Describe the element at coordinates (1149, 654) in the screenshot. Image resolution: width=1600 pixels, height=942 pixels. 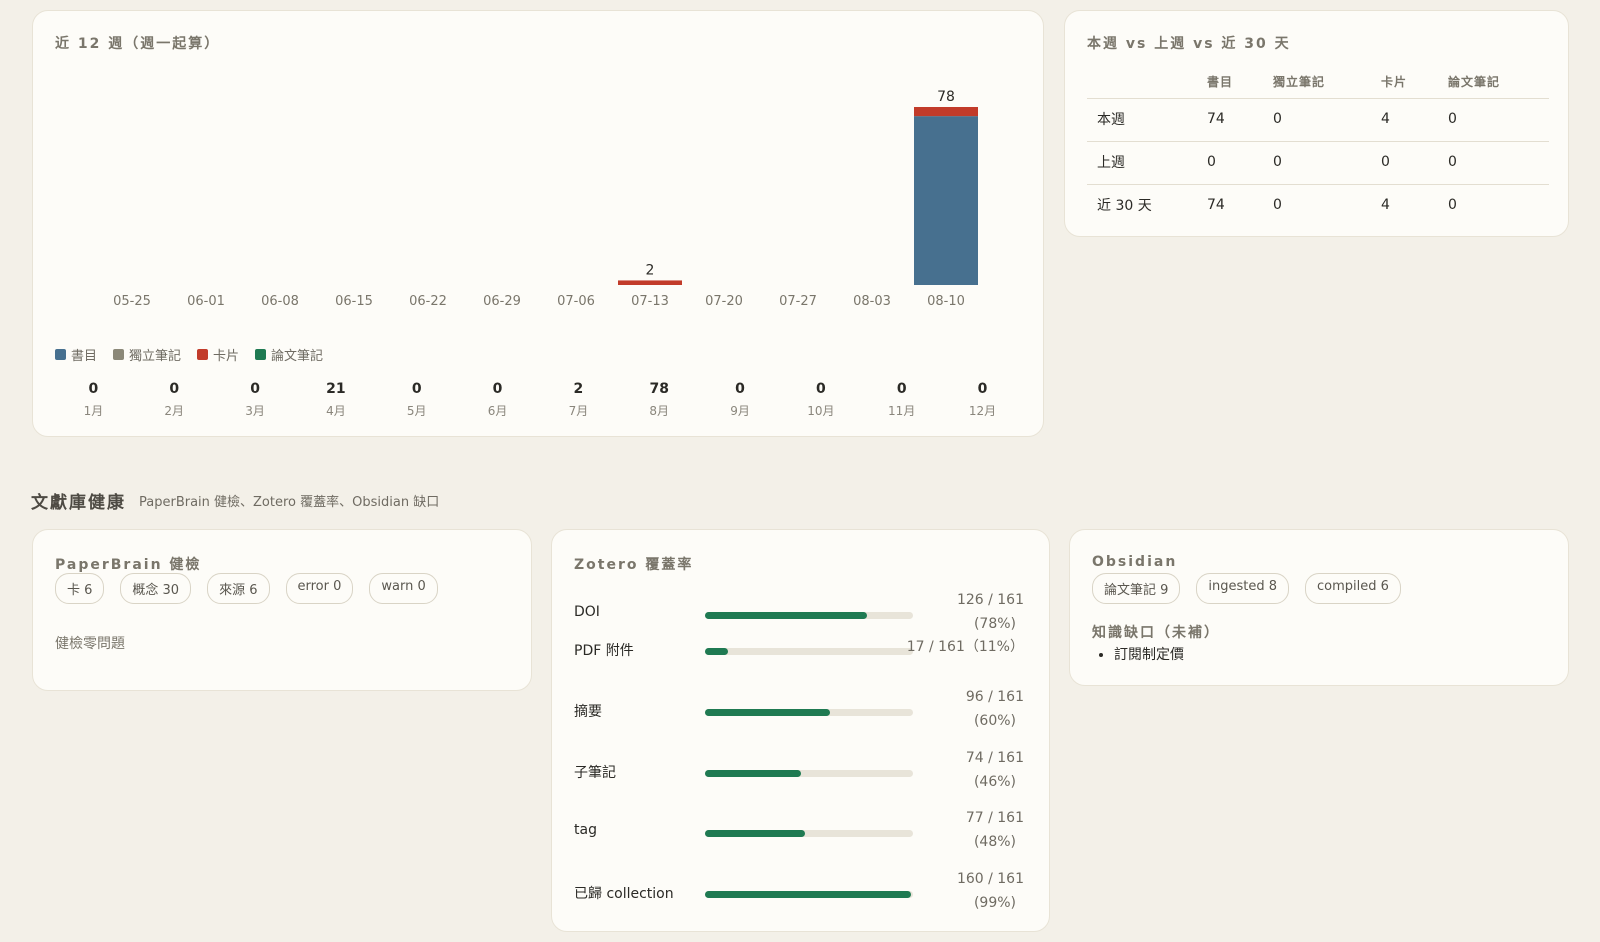
I see `list-item: 訂閱制定價` at that location.